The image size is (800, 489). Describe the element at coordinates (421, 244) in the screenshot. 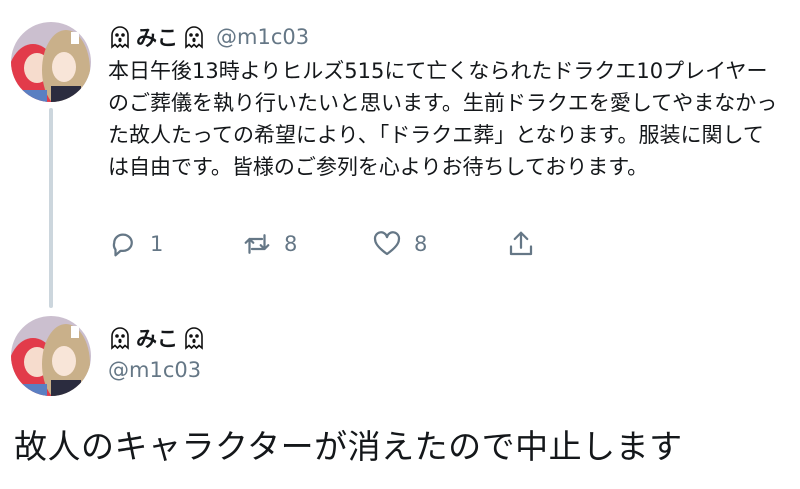

I see `like-count: 8` at that location.